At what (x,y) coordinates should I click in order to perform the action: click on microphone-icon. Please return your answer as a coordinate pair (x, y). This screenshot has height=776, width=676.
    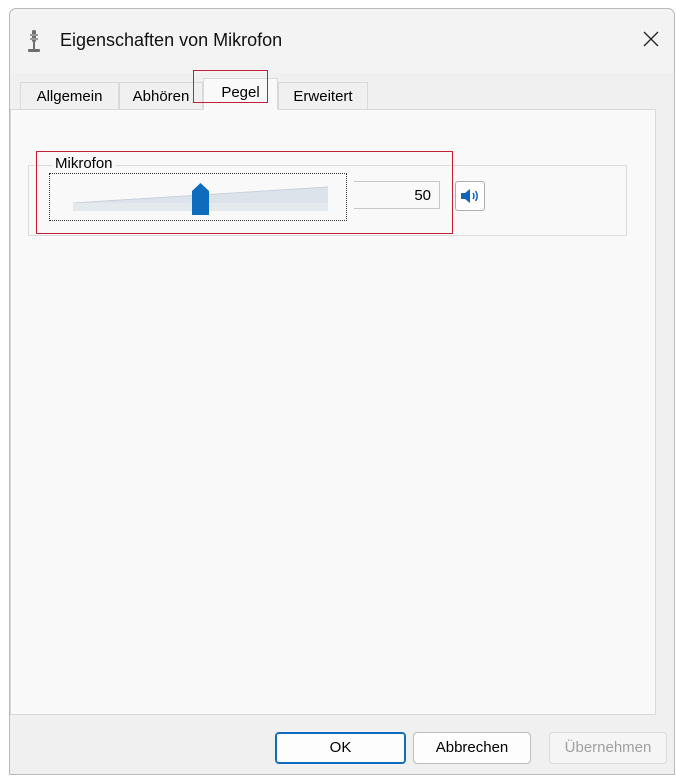
    Looking at the image, I should click on (34, 41).